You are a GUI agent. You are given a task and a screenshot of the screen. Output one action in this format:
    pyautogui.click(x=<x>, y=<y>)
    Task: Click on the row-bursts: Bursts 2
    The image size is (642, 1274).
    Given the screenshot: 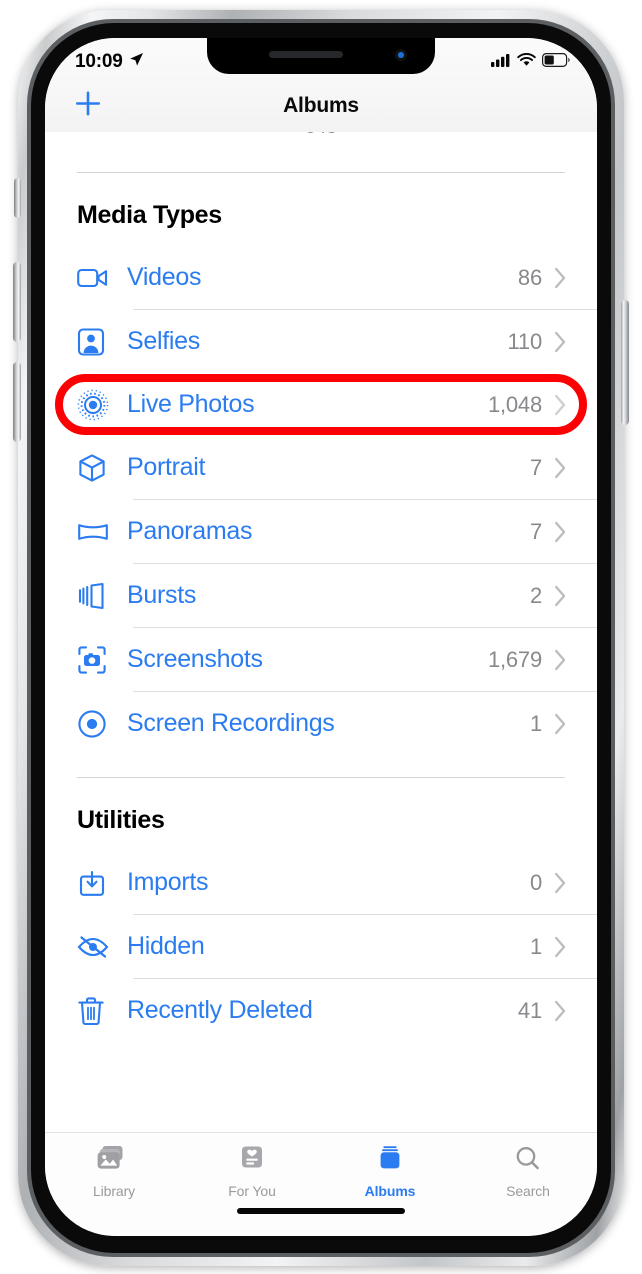 What is the action you would take?
    pyautogui.click(x=321, y=595)
    